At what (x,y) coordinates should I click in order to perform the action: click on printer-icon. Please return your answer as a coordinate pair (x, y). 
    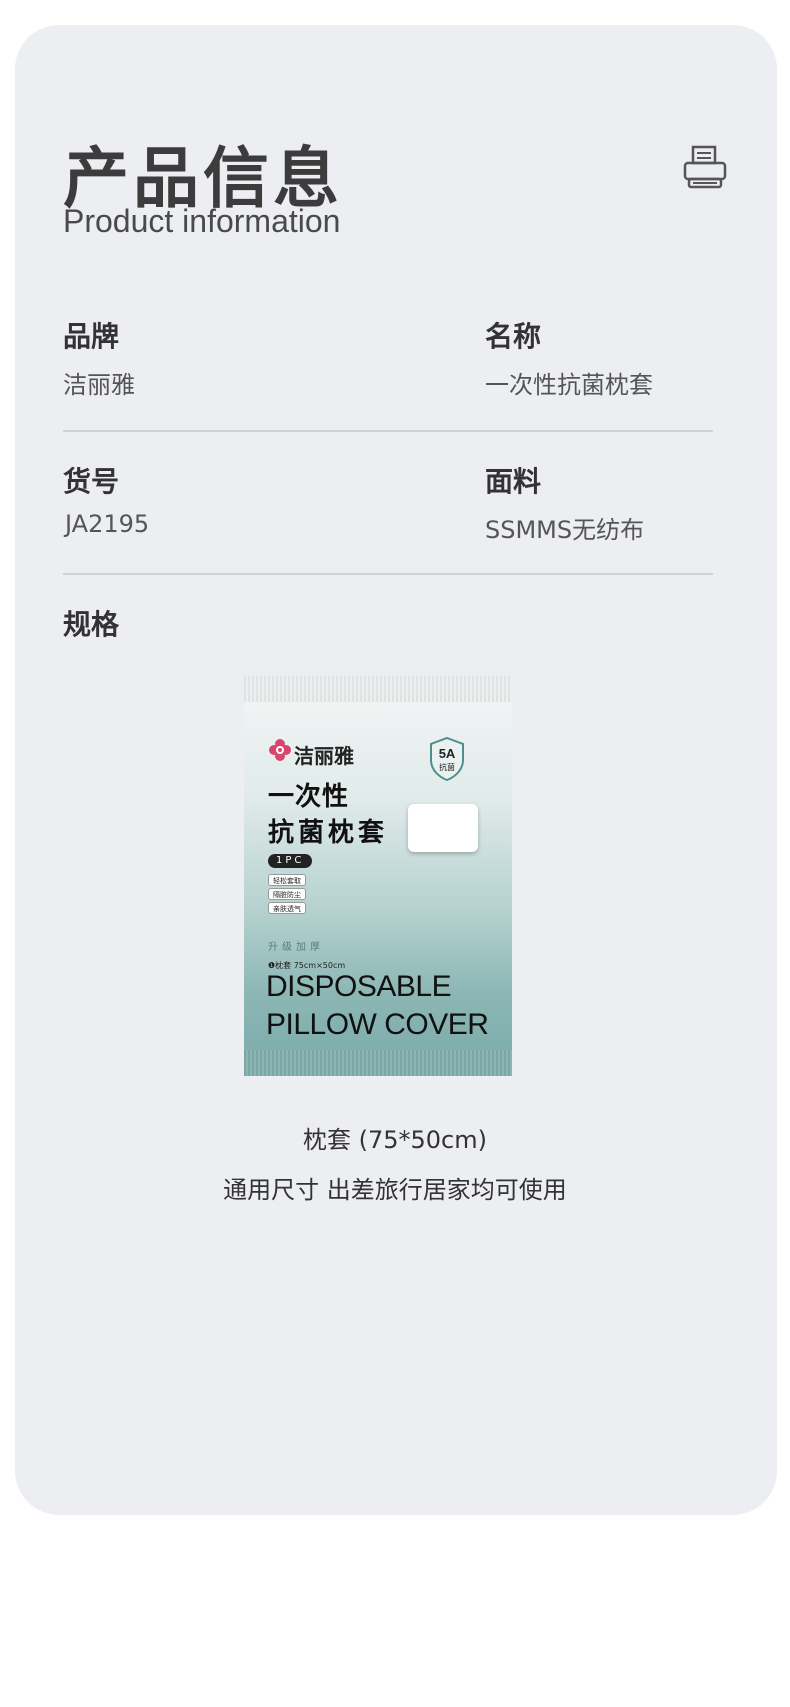
    Looking at the image, I should click on (705, 167).